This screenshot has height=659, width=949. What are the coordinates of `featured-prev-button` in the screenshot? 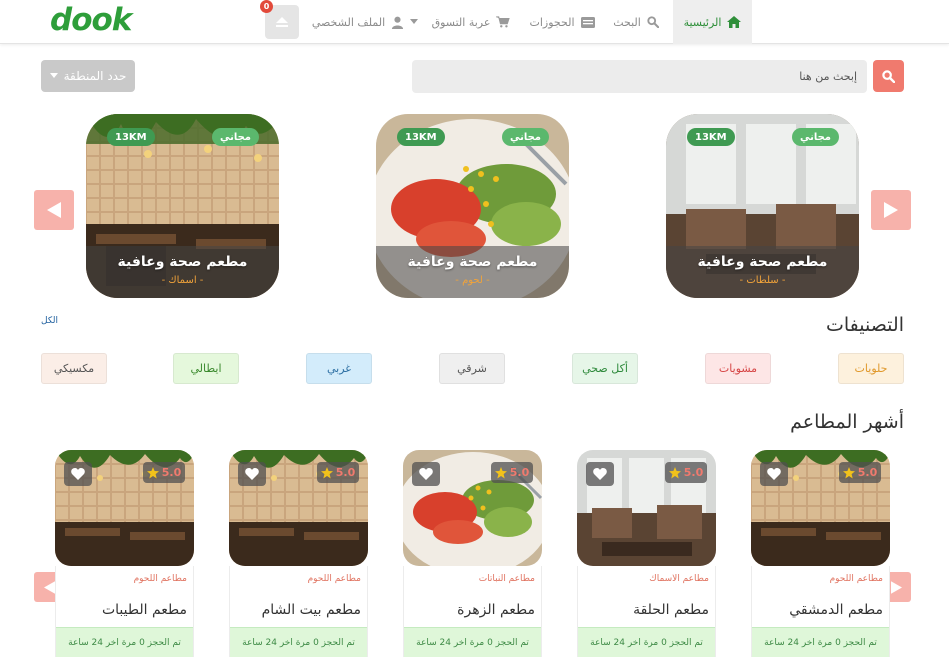 It's located at (54, 210).